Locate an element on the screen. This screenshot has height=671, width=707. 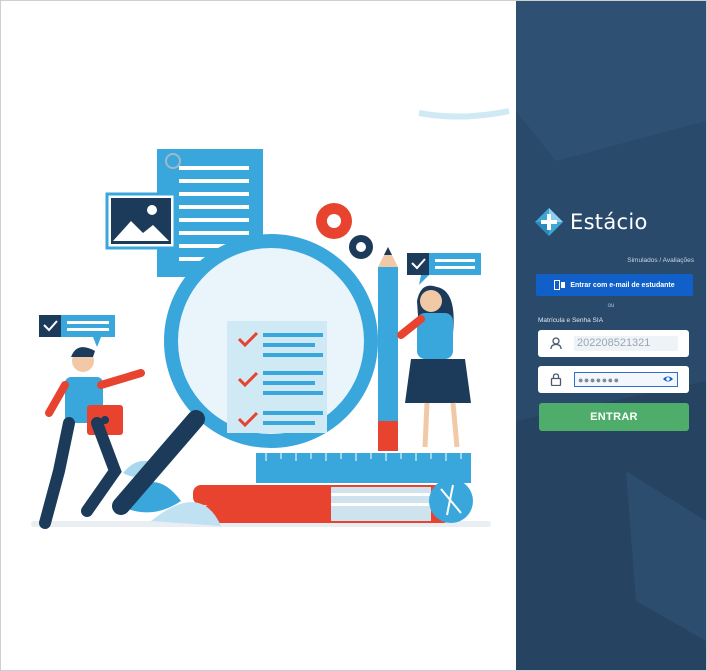
username-input: 202208521321 is located at coordinates (626, 343).